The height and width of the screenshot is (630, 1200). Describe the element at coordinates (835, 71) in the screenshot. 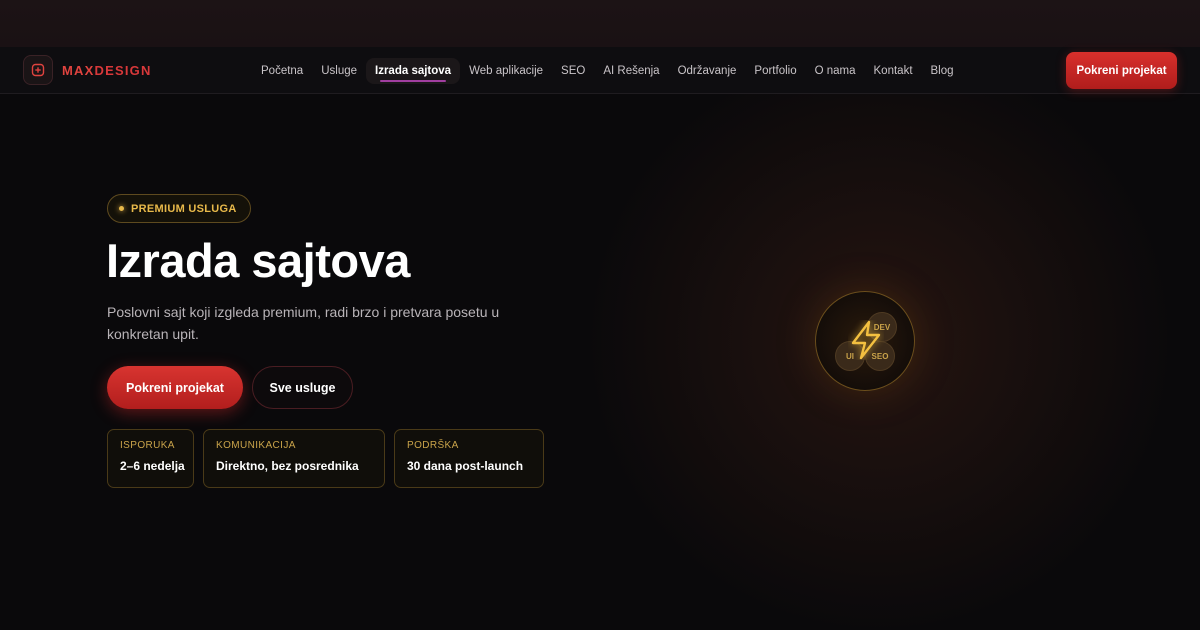

I see `nav-item-o-nama: O nama` at that location.